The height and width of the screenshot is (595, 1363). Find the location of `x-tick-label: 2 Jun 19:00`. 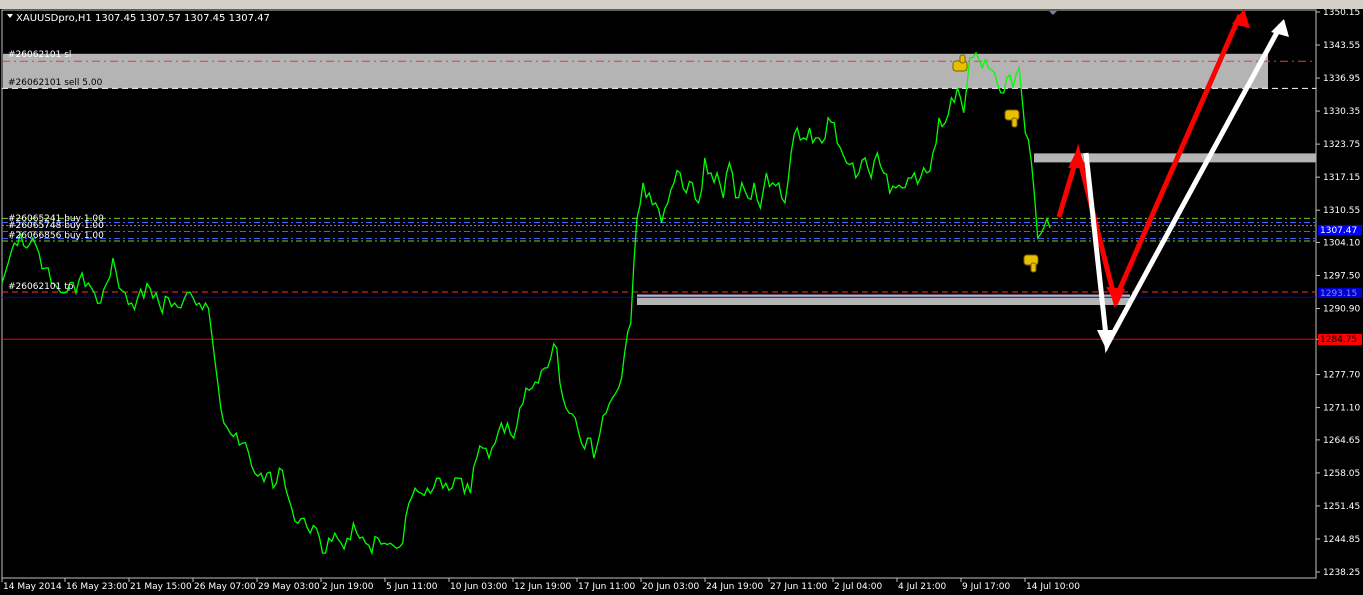

x-tick-label: 2 Jun 19:00 is located at coordinates (348, 587).